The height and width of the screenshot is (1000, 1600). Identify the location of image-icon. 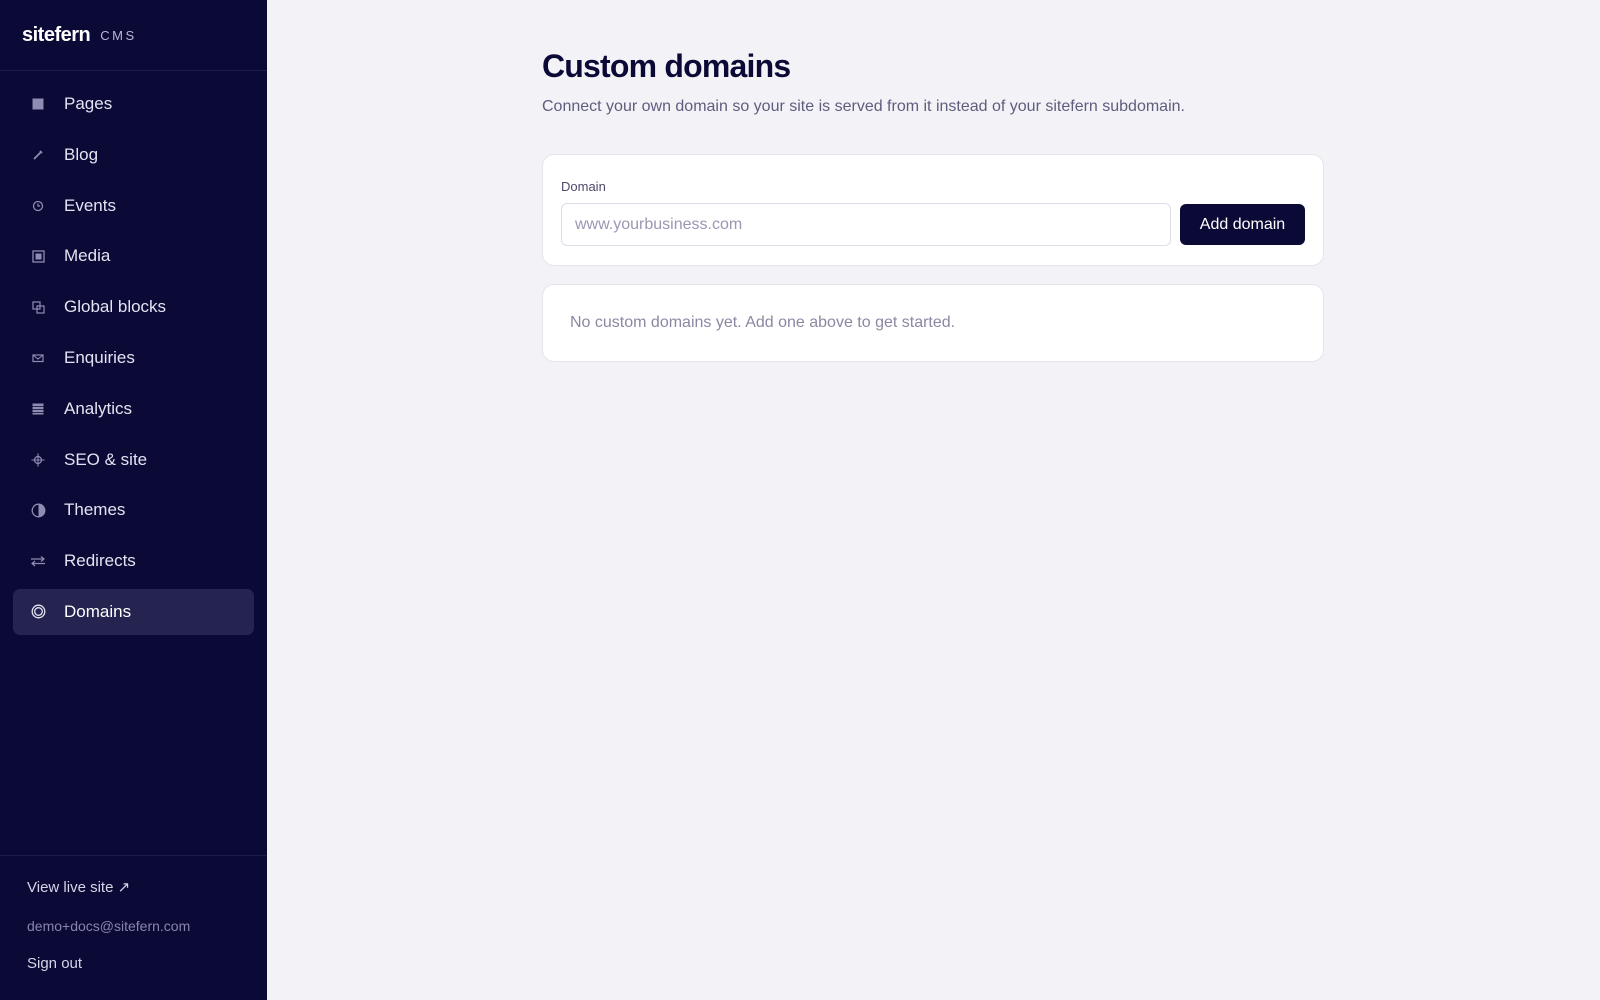
(38, 256).